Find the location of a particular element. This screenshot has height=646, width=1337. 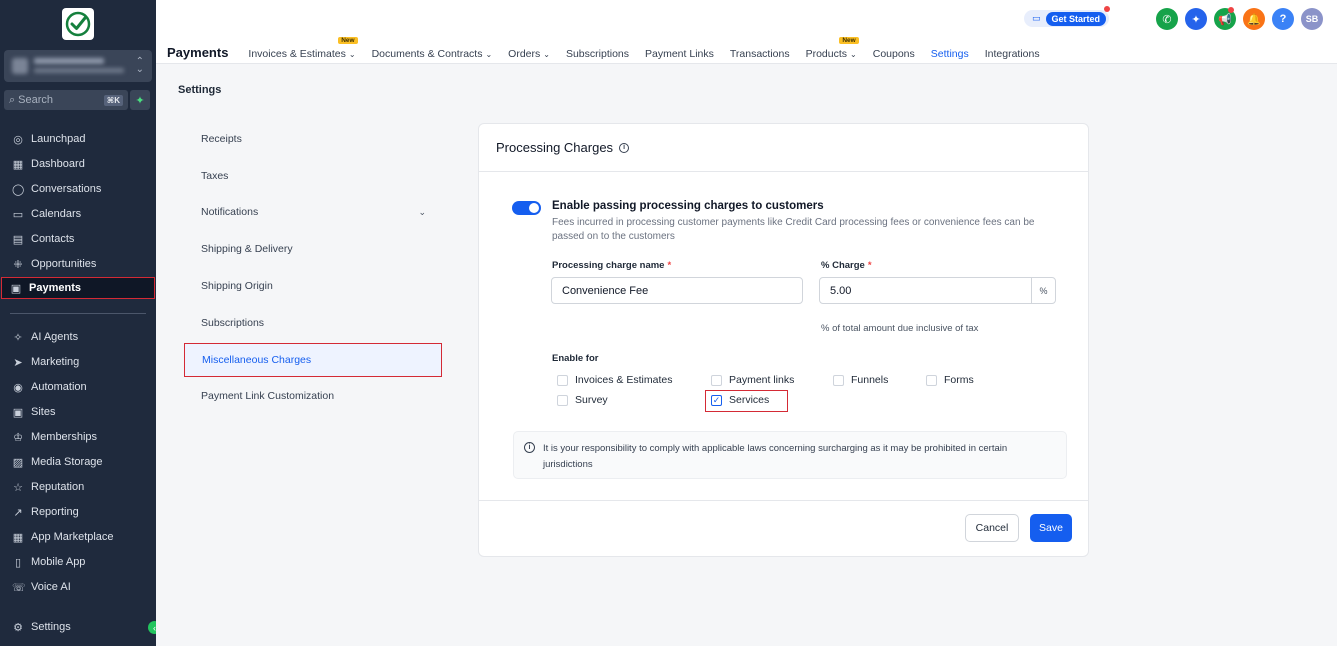

checkbox-funnels: Funnels is located at coordinates (860, 380).